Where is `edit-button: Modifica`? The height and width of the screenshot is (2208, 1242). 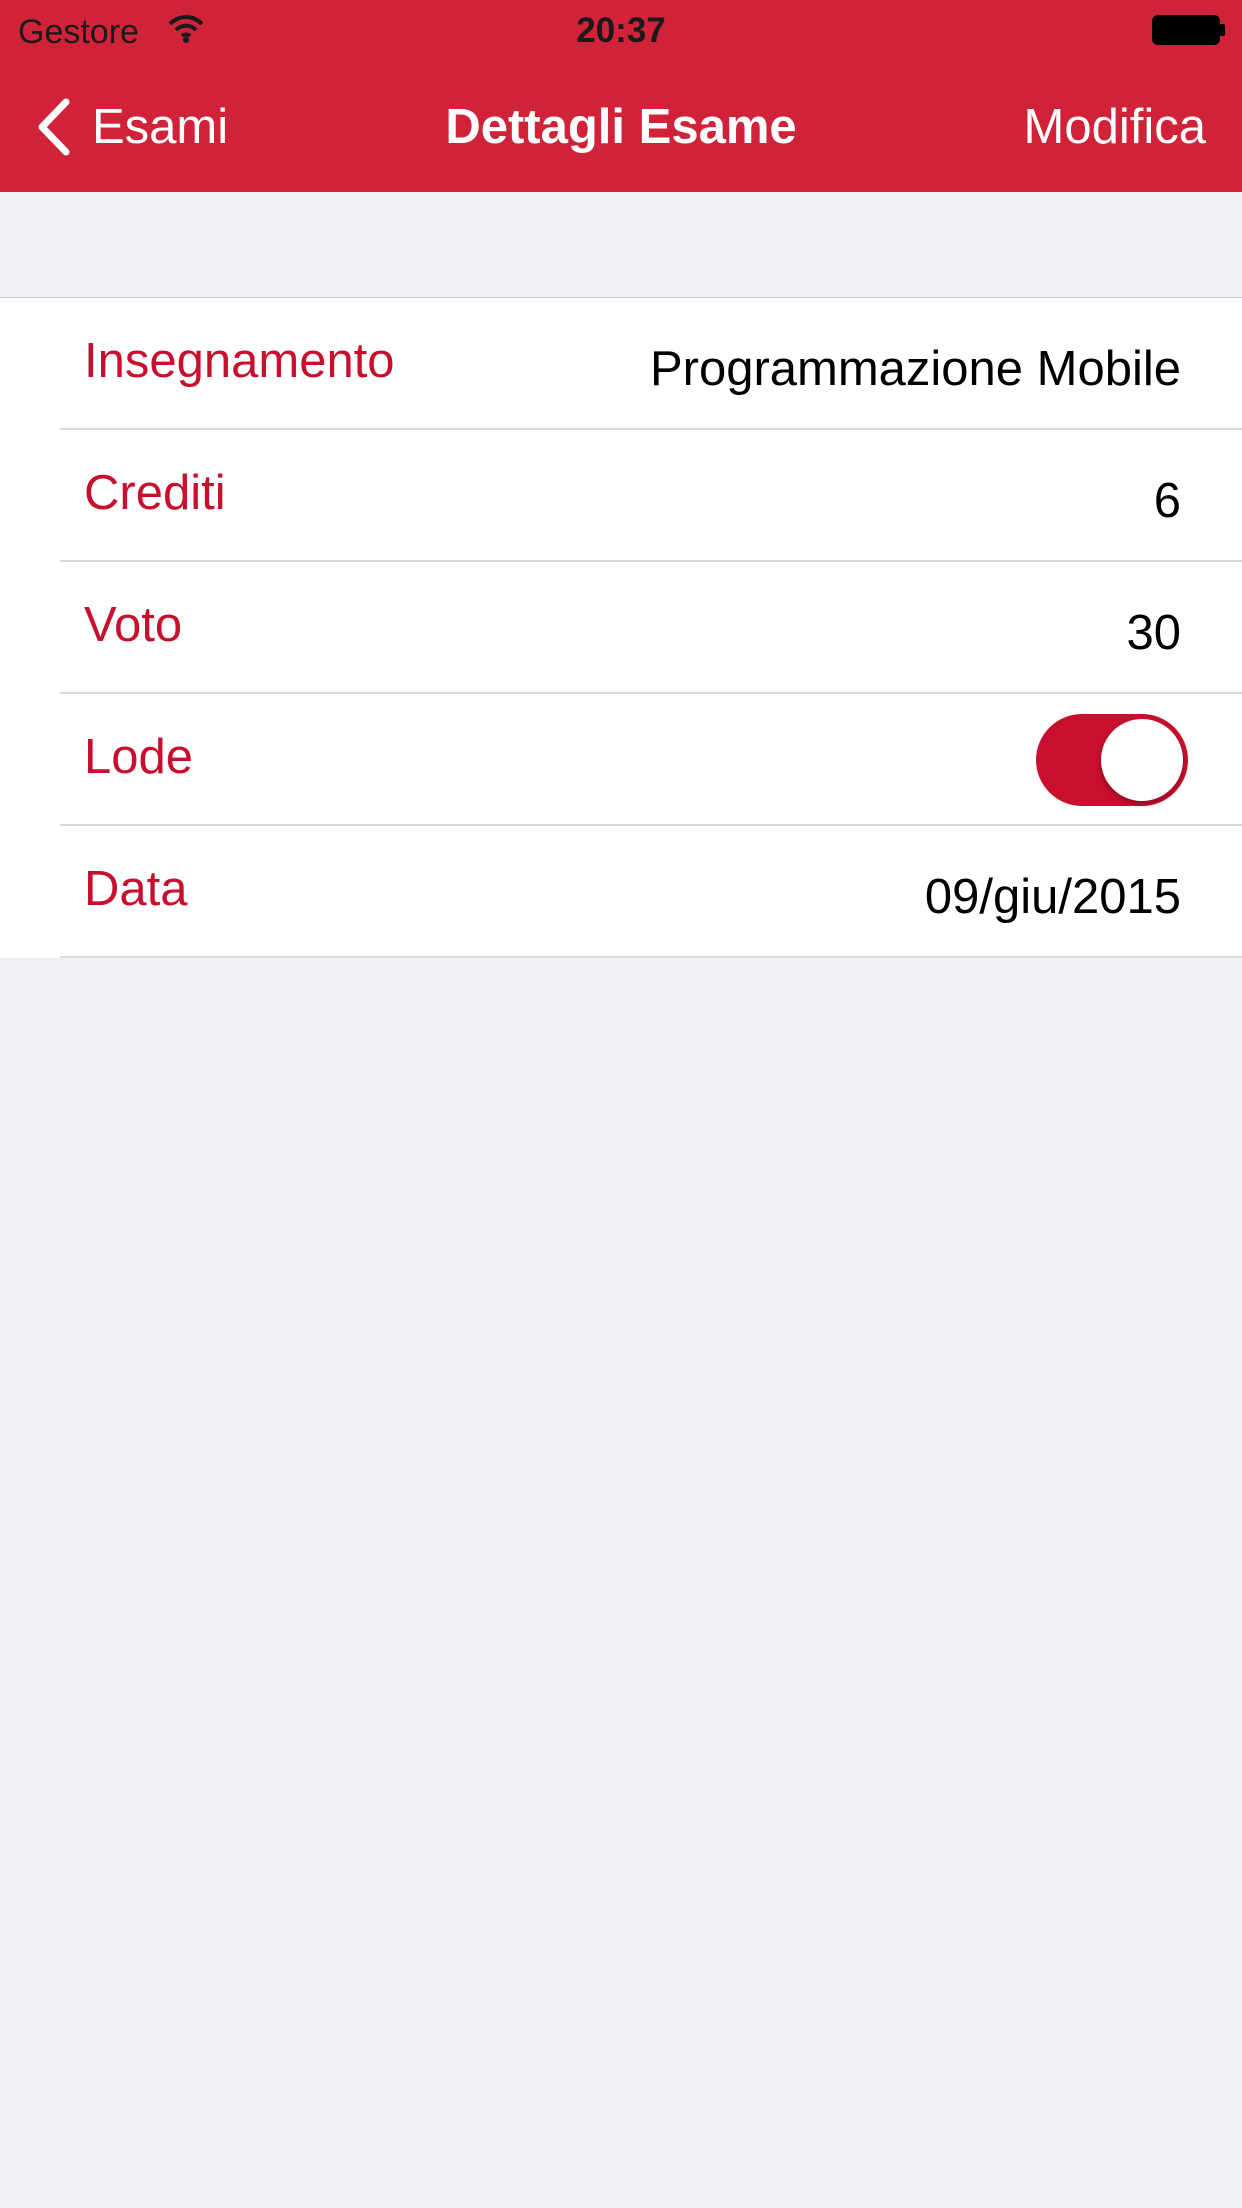
edit-button: Modifica is located at coordinates (1115, 127).